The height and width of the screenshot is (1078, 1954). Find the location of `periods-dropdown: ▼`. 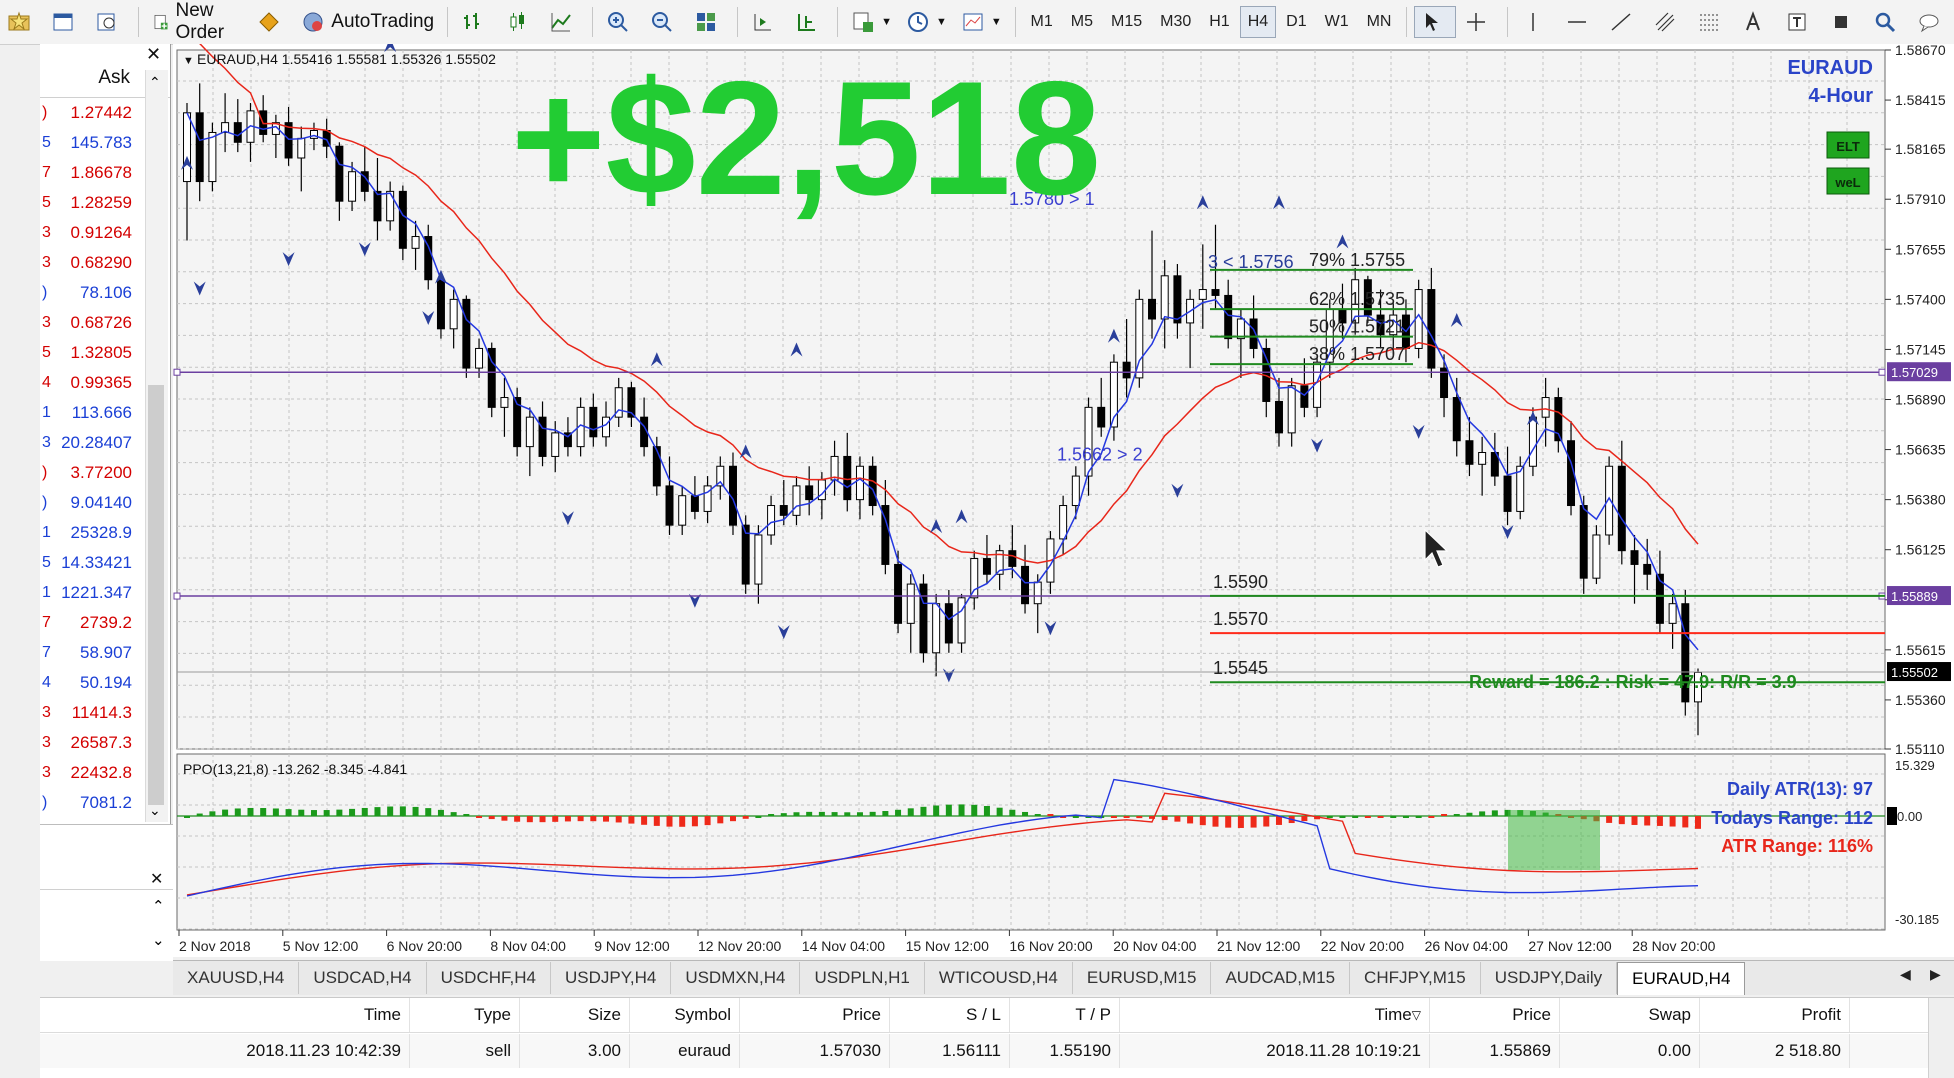

periods-dropdown: ▼ is located at coordinates (926, 22).